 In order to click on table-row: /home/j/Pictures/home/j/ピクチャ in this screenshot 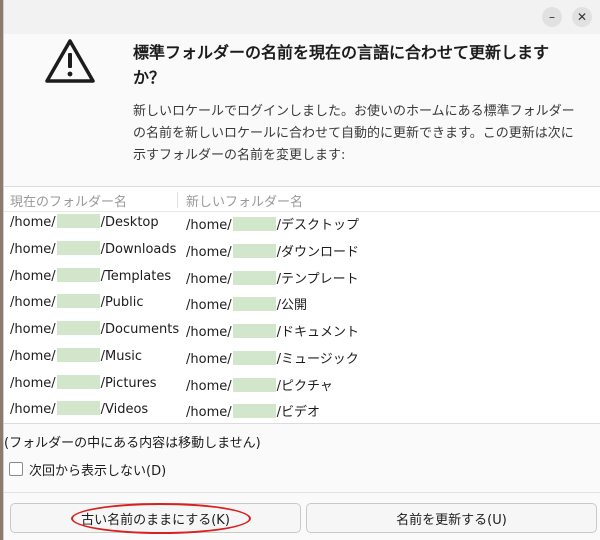, I will do `click(302, 385)`.